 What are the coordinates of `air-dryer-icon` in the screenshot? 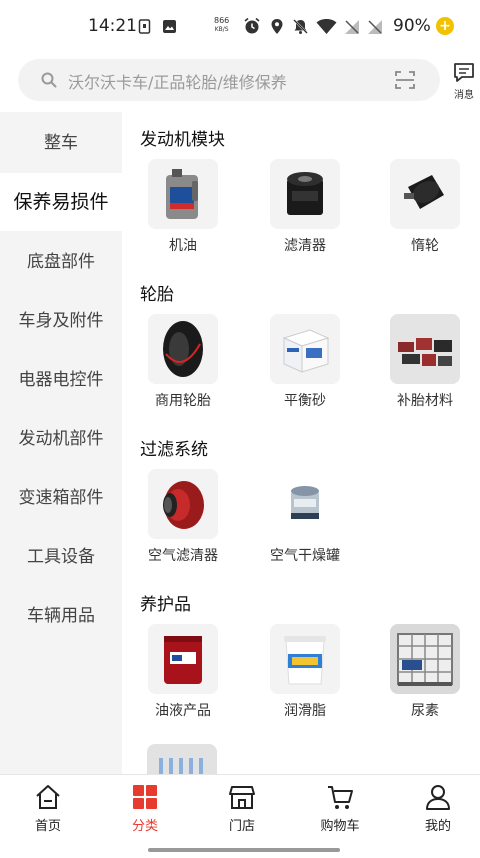 It's located at (305, 504).